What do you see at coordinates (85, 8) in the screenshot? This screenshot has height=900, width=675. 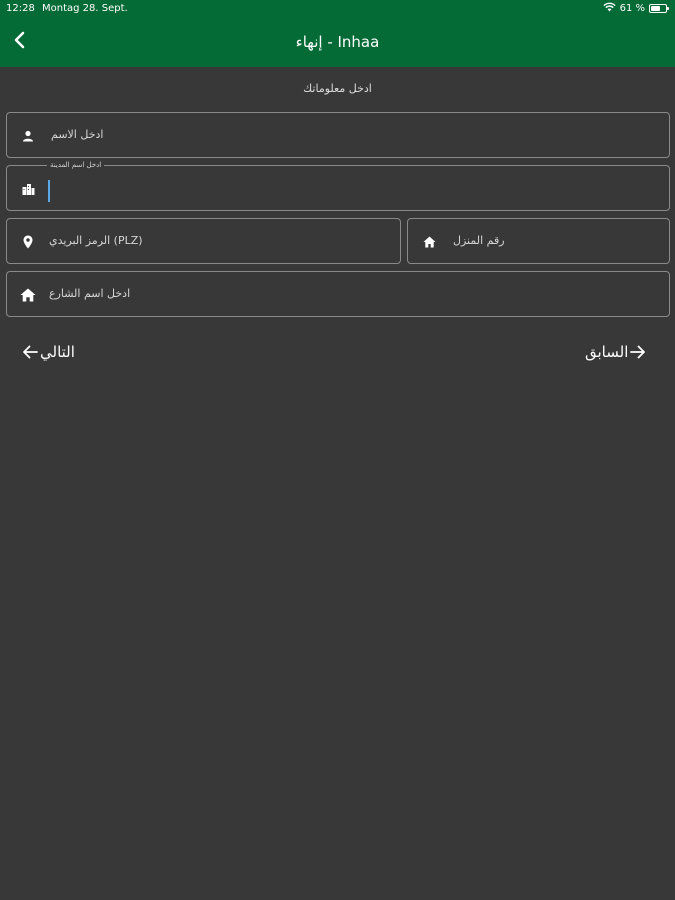 I see `status-date: Montag 28. Sept.` at bounding box center [85, 8].